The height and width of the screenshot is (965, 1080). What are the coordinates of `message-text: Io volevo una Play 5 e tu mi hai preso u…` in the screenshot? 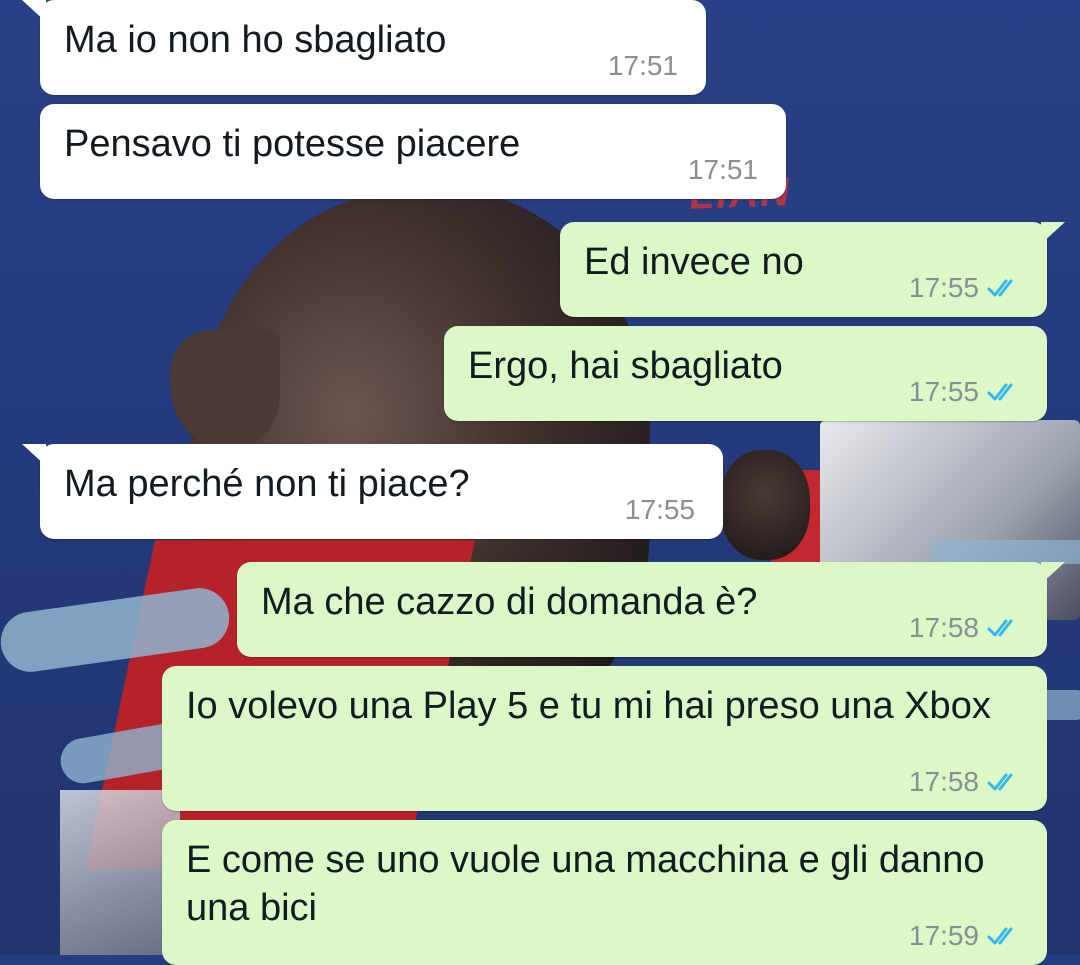 It's located at (588, 706).